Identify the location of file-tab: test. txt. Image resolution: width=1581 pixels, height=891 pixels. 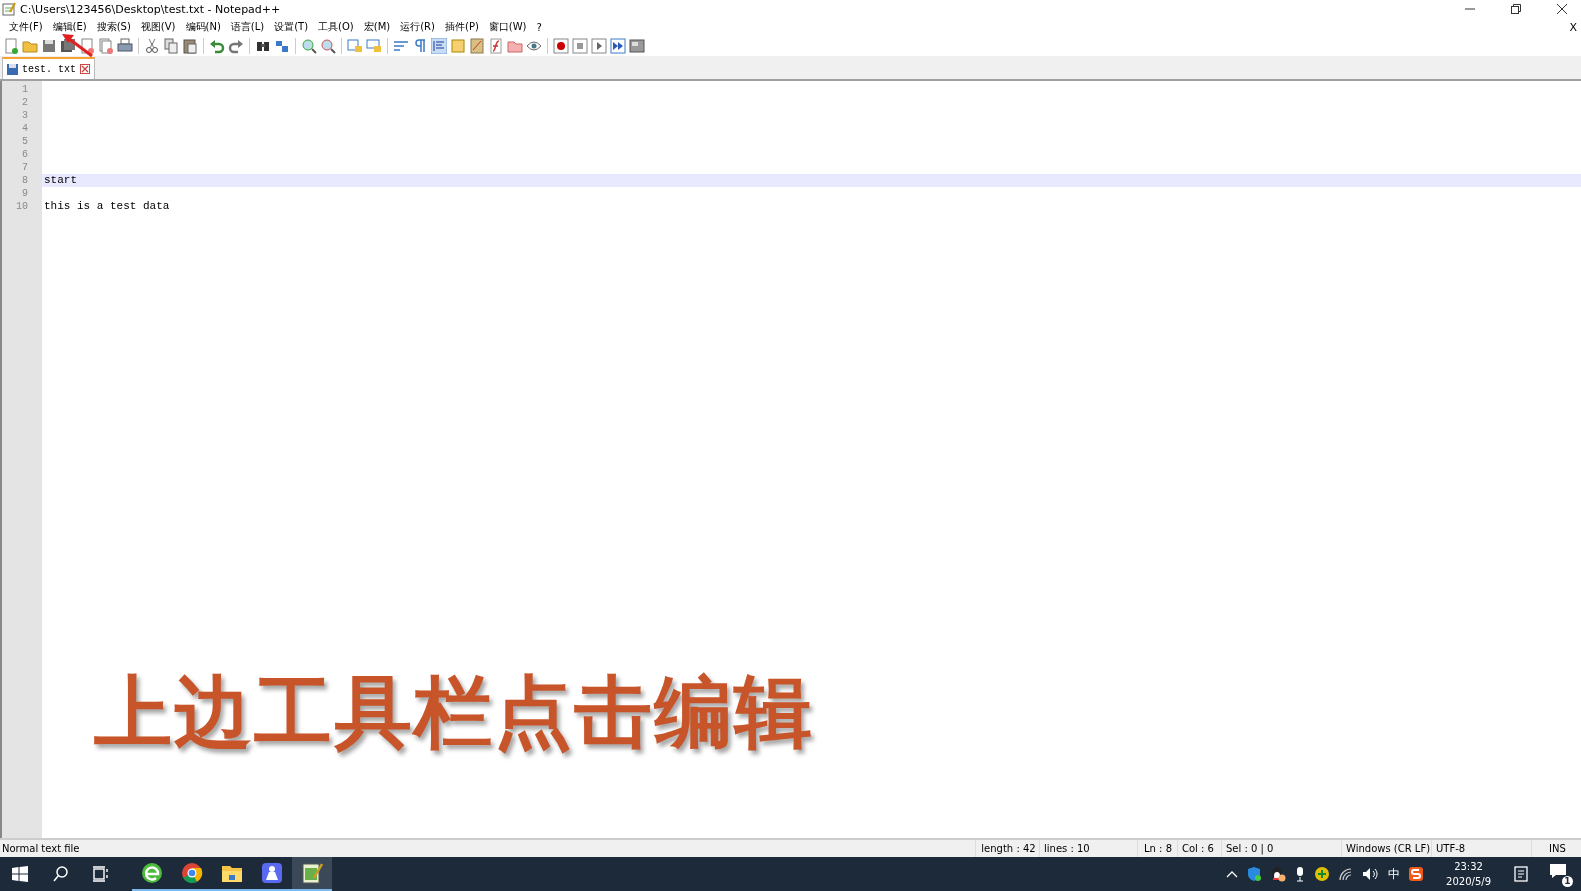
(48, 68).